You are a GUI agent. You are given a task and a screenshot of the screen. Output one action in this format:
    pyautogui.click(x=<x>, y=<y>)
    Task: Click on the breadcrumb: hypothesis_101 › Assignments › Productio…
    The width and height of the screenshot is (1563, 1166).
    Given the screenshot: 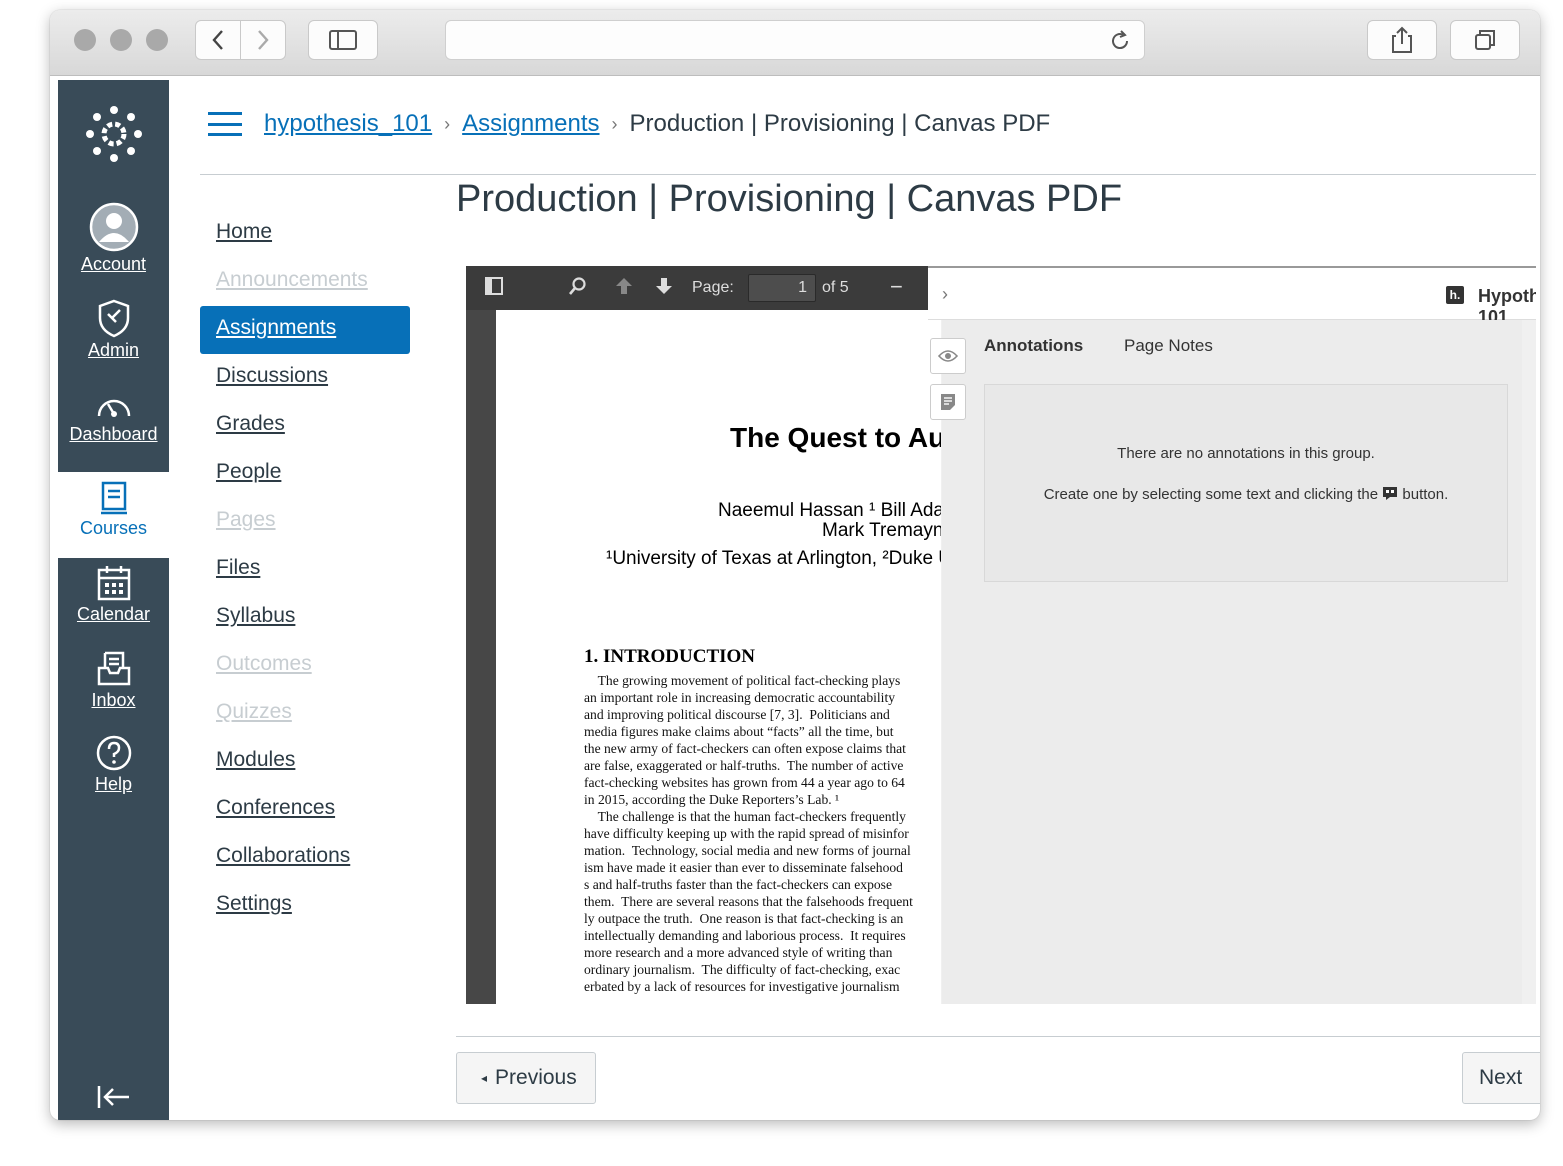 What is the action you would take?
    pyautogui.click(x=629, y=124)
    